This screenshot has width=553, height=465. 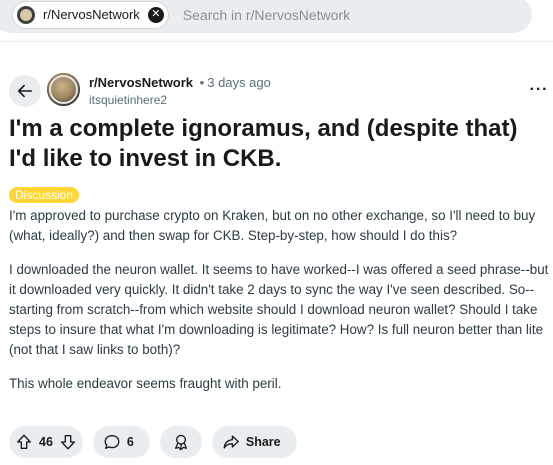 What do you see at coordinates (63, 89) in the screenshot?
I see `subreddit-avatar` at bounding box center [63, 89].